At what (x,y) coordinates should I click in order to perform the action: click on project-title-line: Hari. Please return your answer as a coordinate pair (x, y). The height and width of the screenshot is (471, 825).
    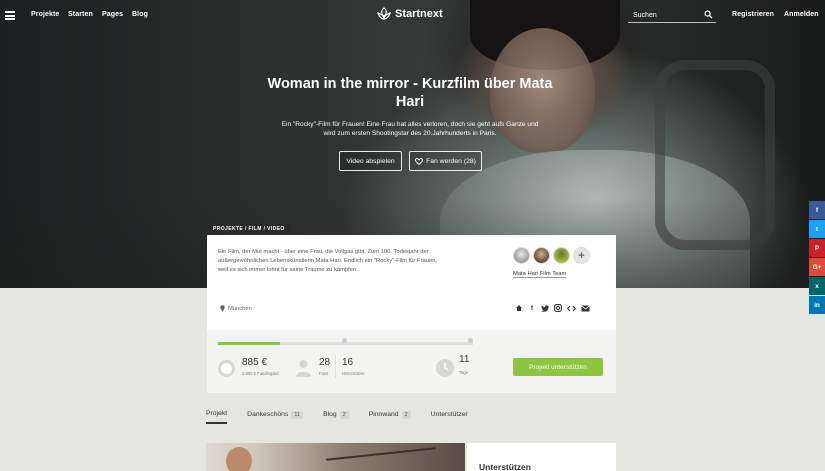
    Looking at the image, I should click on (410, 102).